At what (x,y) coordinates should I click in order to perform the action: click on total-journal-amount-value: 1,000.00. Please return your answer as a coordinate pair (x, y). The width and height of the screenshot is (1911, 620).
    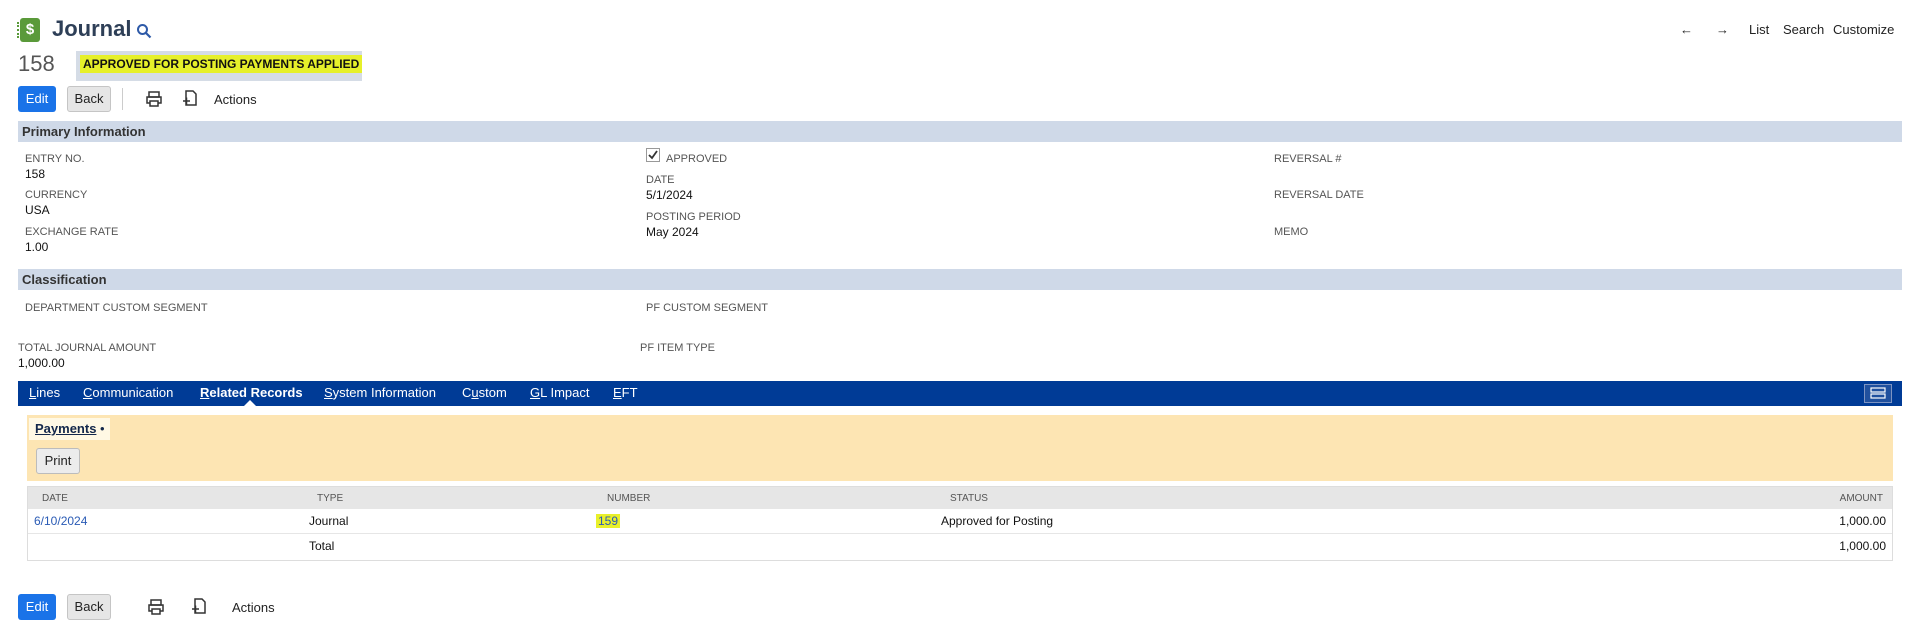
    Looking at the image, I should click on (41, 363).